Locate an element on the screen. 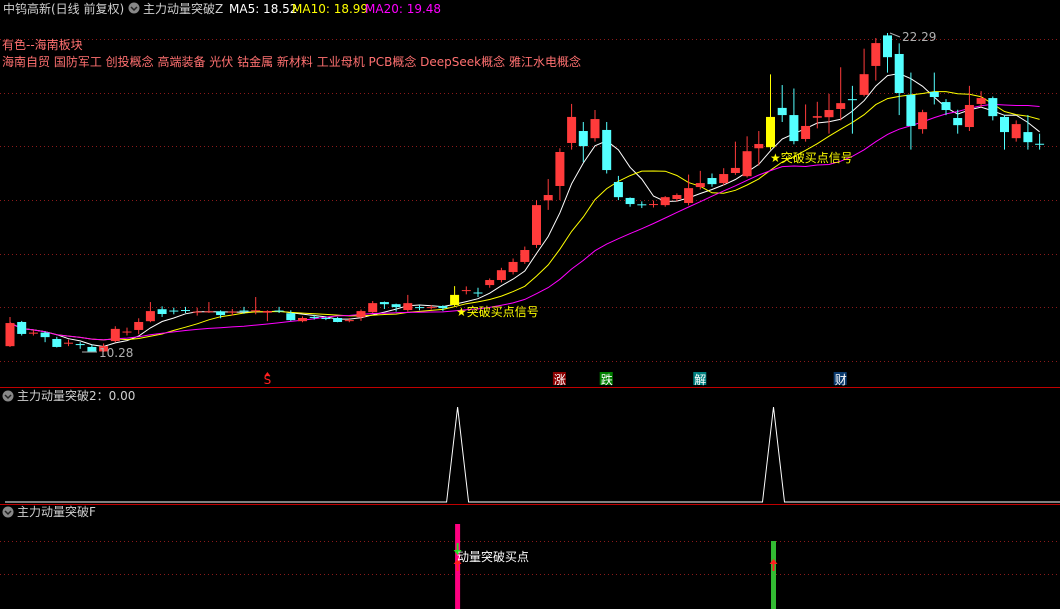  event-marker-text: 解 is located at coordinates (700, 380).